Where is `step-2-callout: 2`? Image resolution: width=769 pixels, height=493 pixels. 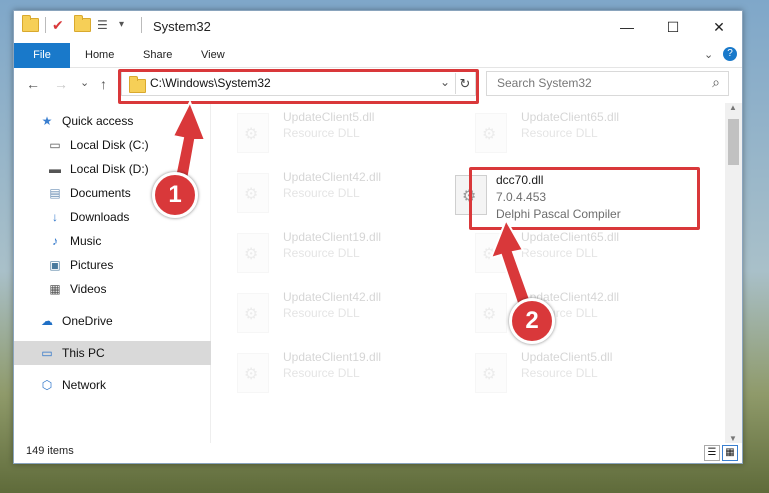 step-2-callout: 2 is located at coordinates (532, 321).